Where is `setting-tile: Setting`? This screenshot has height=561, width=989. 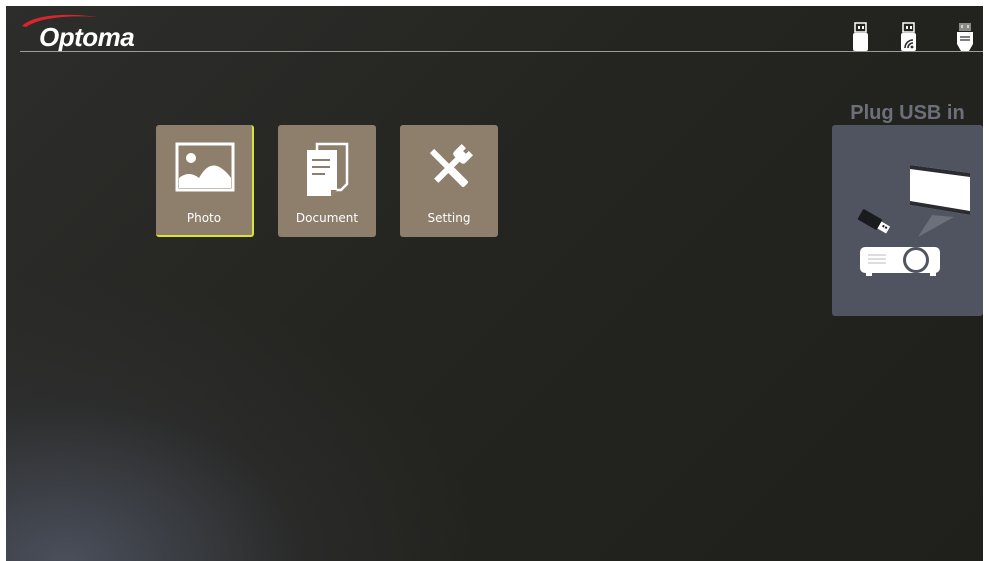
setting-tile: Setting is located at coordinates (449, 181).